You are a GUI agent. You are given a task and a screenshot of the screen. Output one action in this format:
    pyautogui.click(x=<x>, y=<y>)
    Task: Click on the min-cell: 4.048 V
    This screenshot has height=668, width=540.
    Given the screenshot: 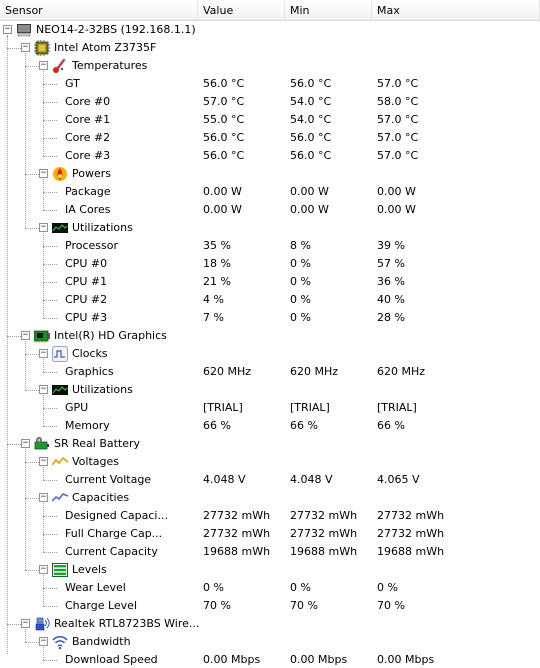 What is the action you would take?
    pyautogui.click(x=311, y=479)
    